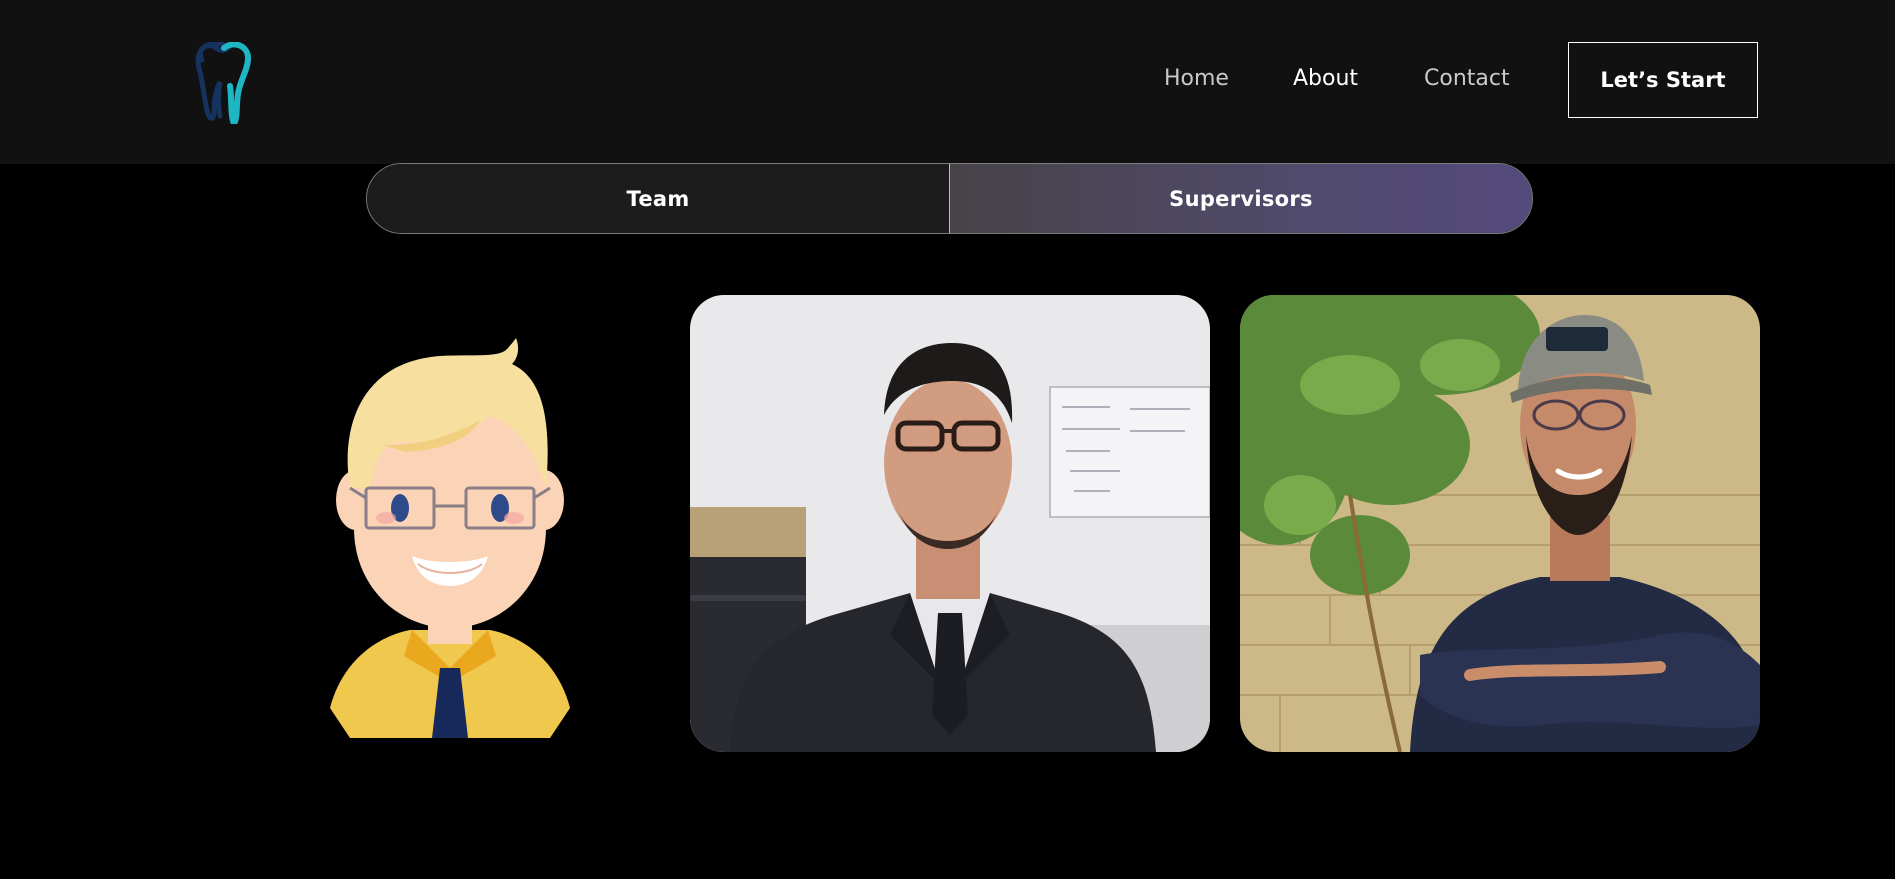 The width and height of the screenshot is (1895, 879). What do you see at coordinates (450, 538) in the screenshot?
I see `cartoon-avatar-image` at bounding box center [450, 538].